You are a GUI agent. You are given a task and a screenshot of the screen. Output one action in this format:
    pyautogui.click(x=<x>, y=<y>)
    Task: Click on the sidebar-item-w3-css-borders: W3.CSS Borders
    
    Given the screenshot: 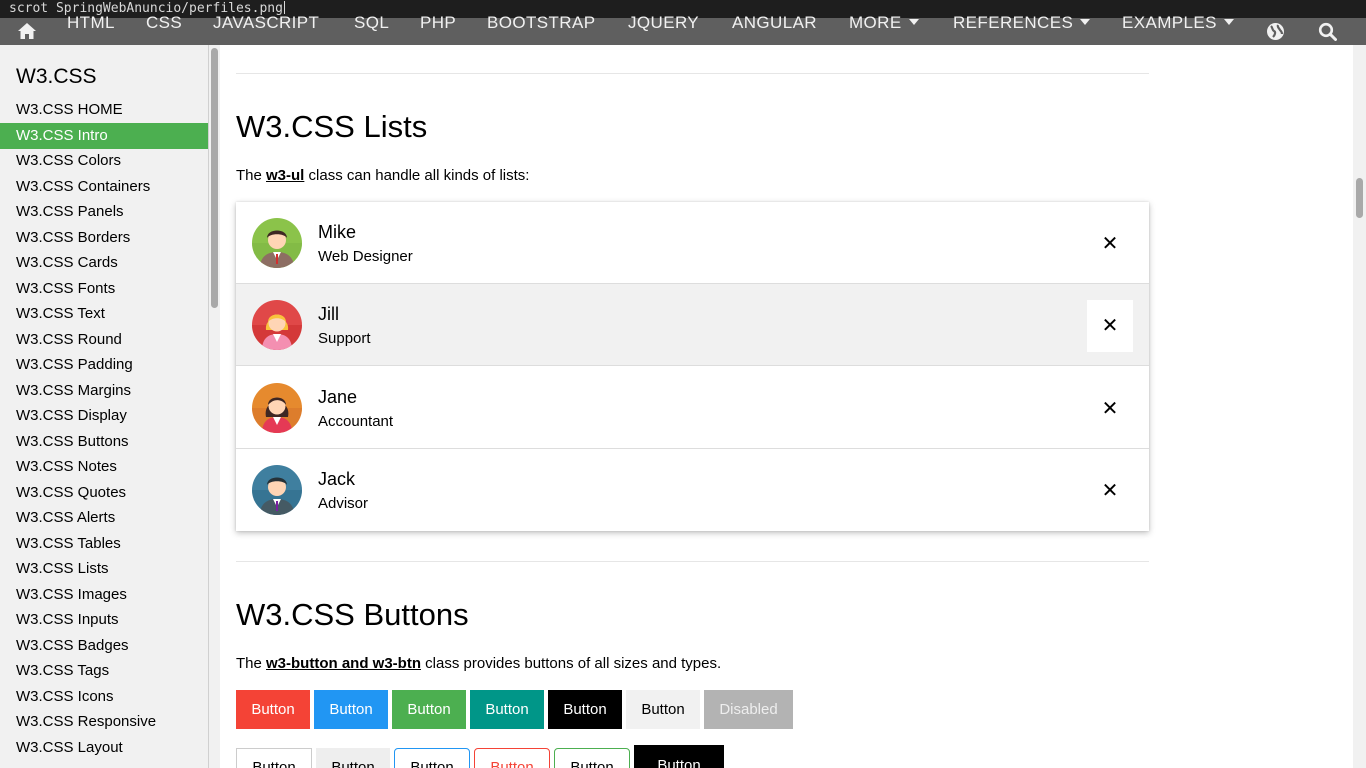 What is the action you would take?
    pyautogui.click(x=104, y=238)
    